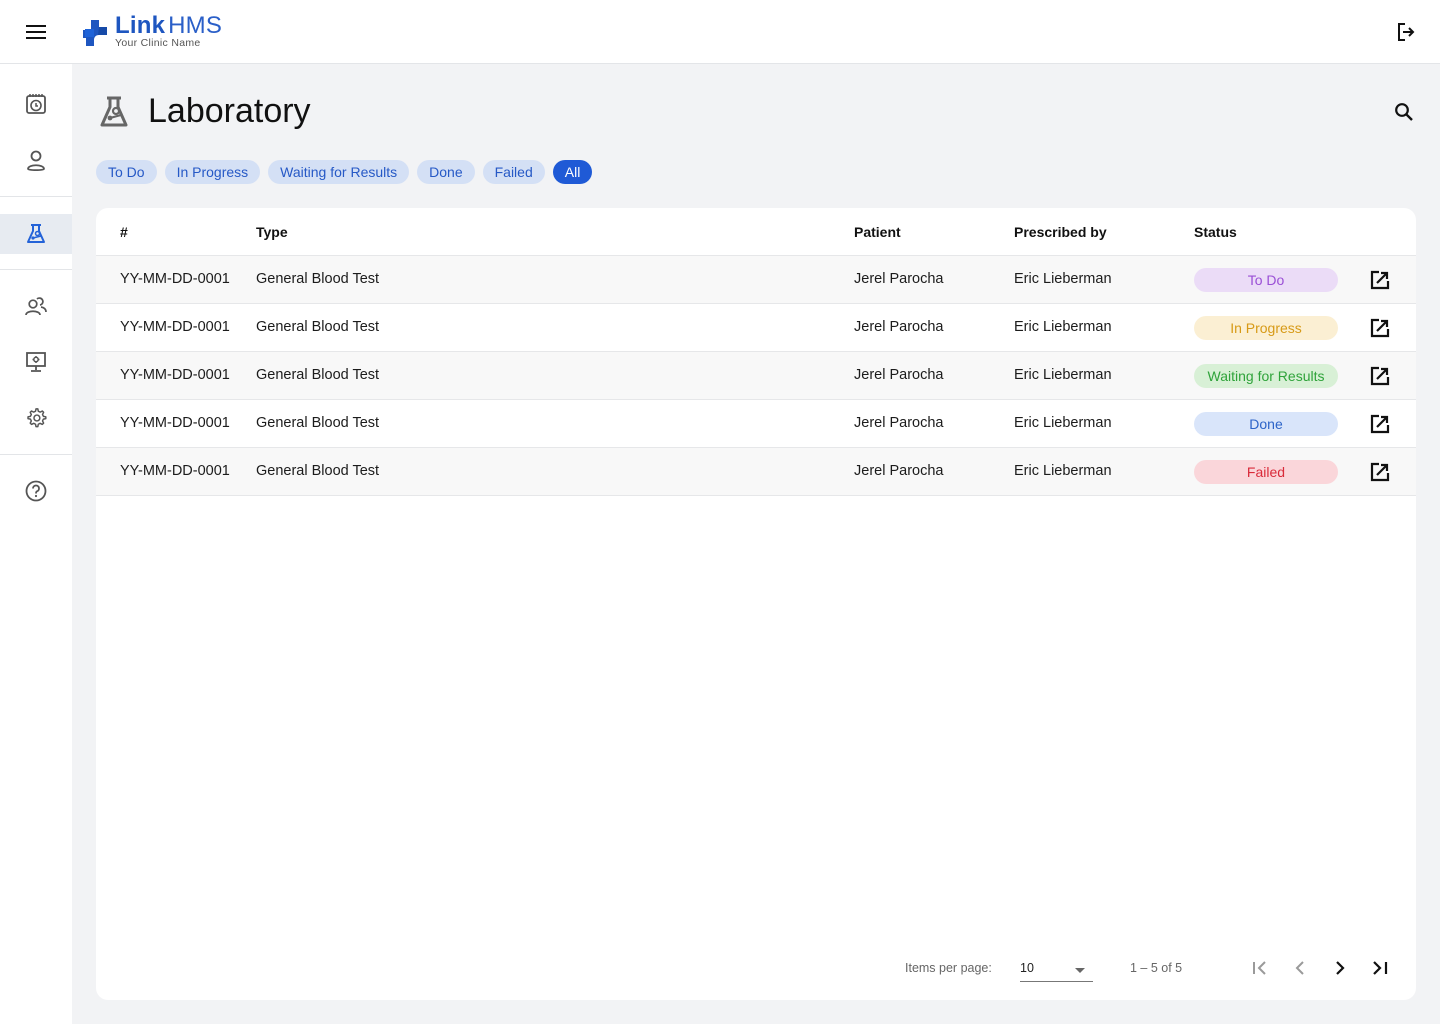 The height and width of the screenshot is (1024, 1440). Describe the element at coordinates (229, 111) in the screenshot. I see `page-title: Laboratory` at that location.